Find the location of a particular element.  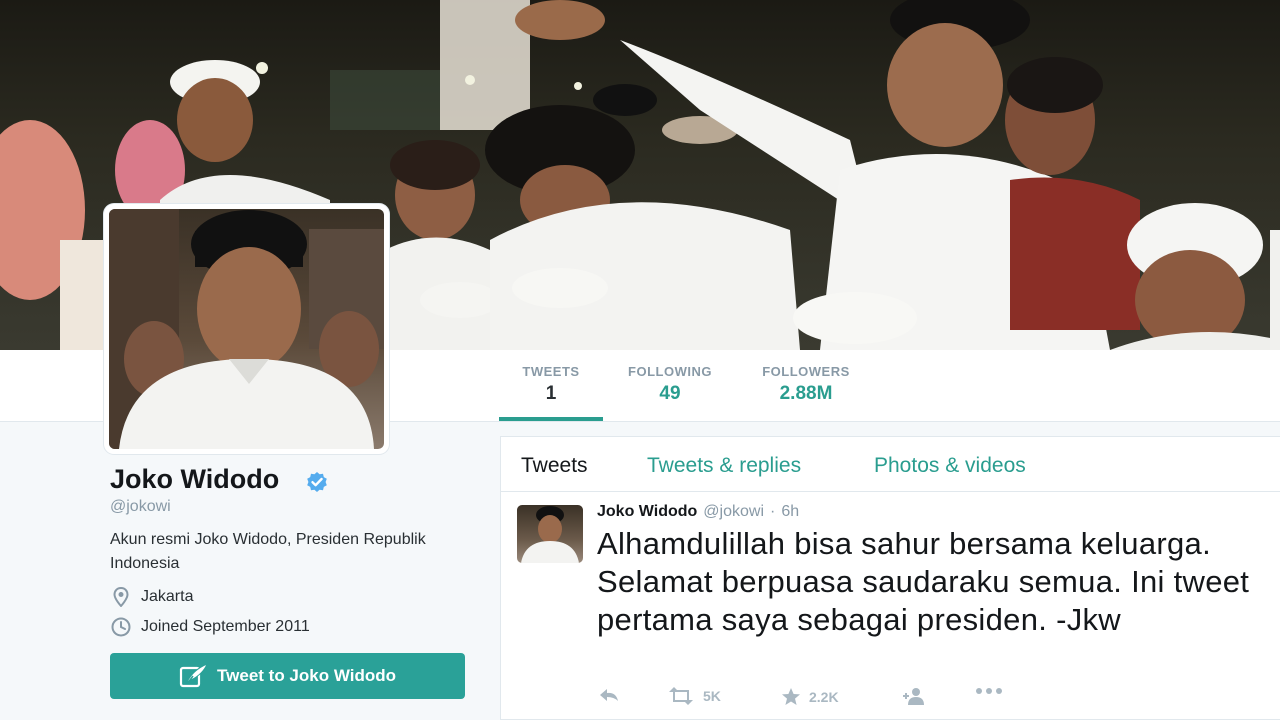

profile-avatar is located at coordinates (246, 329).